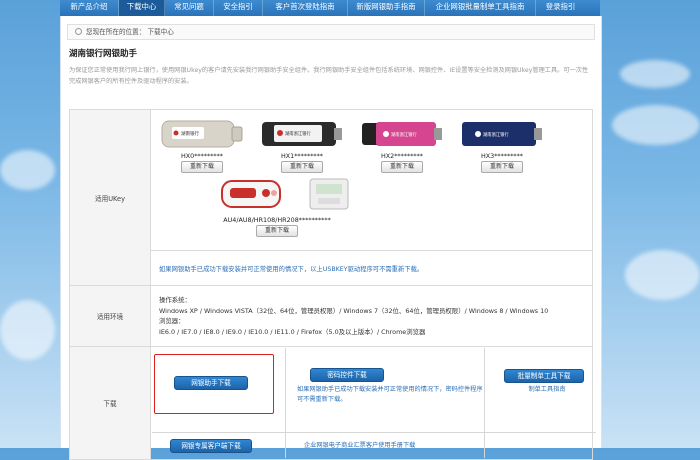 This screenshot has width=700, height=460. What do you see at coordinates (390, 394) in the screenshot?
I see `security-control-note: 如果网银助手已成功下载安装并可正常使用的情况下，密码控件程序可不需重新下载。` at bounding box center [390, 394].